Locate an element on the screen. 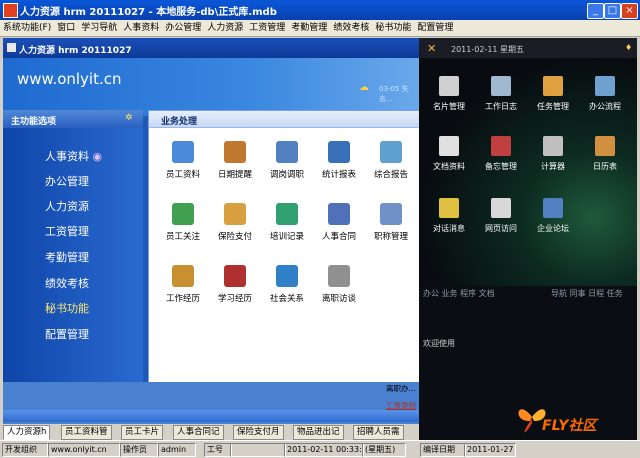 The height and width of the screenshot is (458, 640). desktop-tile: 文档资料 is located at coordinates (449, 154).